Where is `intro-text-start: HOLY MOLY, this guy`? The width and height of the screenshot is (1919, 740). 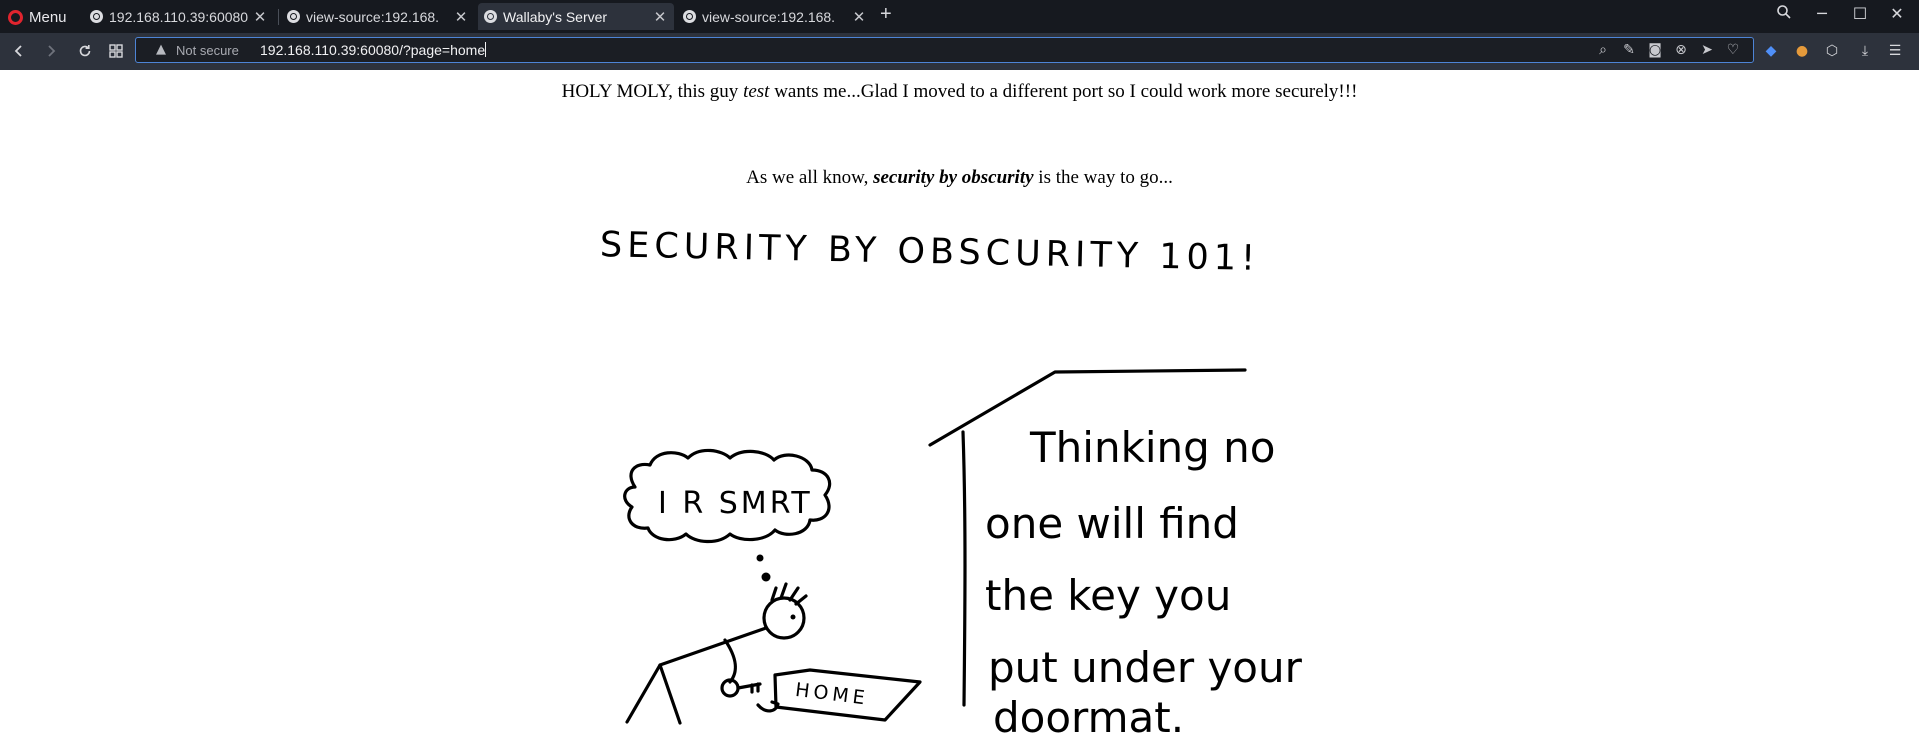
intro-text-start: HOLY MOLY, this guy is located at coordinates (652, 91).